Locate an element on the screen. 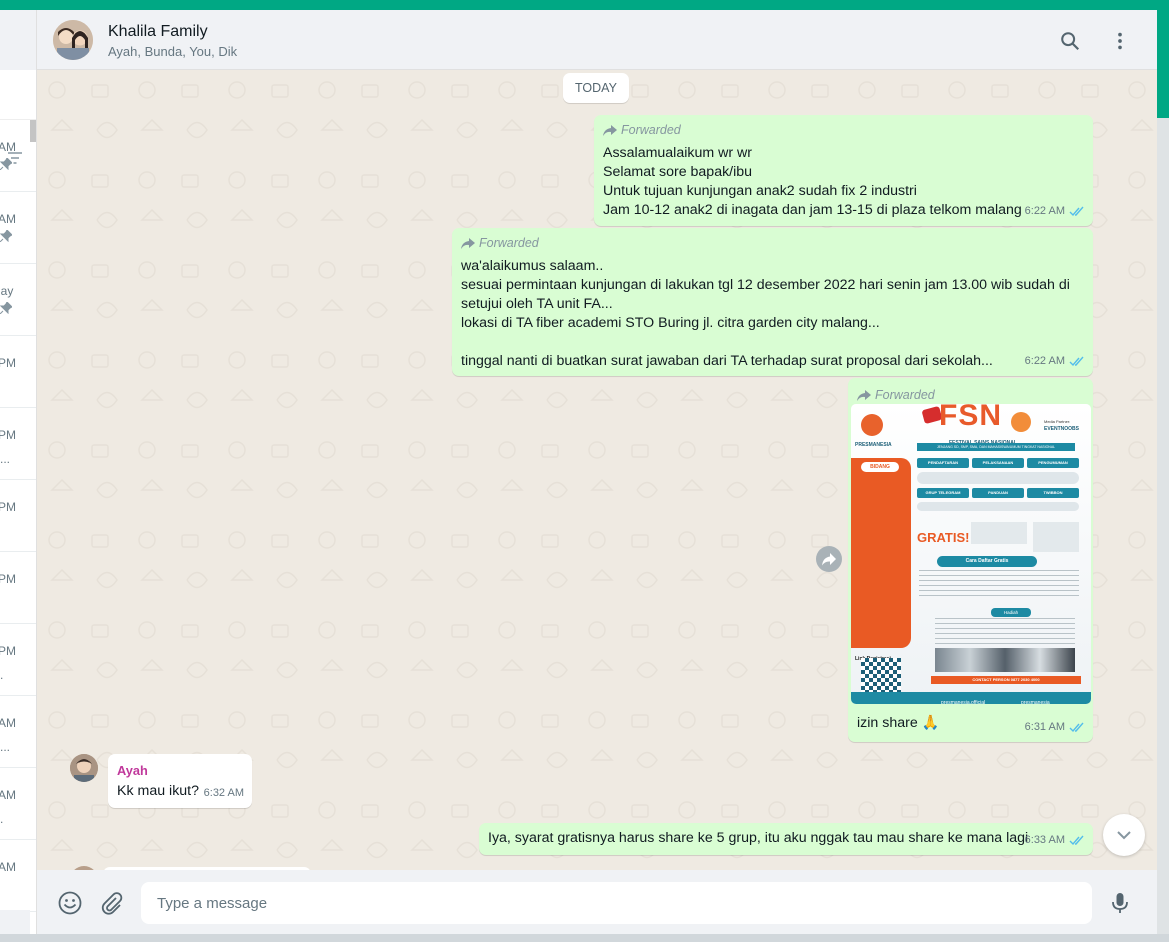 The width and height of the screenshot is (1169, 942). chevron-down-icon is located at coordinates (1124, 835).